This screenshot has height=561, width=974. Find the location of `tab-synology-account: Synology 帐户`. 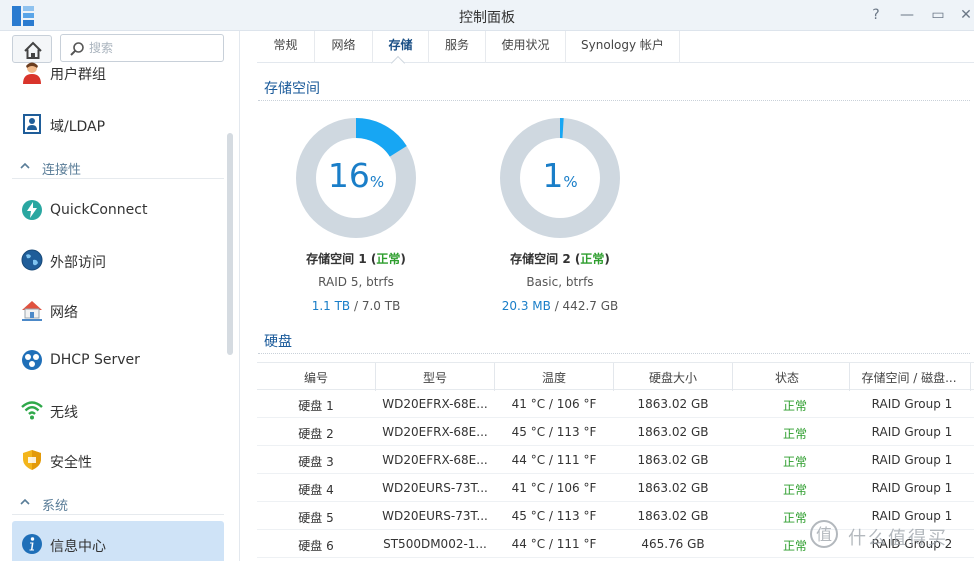

tab-synology-account: Synology 帐户 is located at coordinates (622, 47).